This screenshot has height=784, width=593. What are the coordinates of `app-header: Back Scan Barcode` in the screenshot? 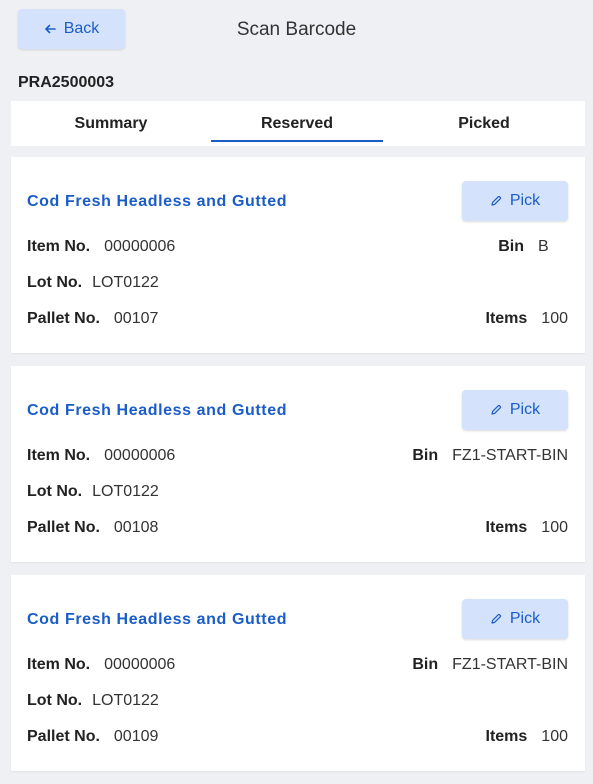 It's located at (296, 31).